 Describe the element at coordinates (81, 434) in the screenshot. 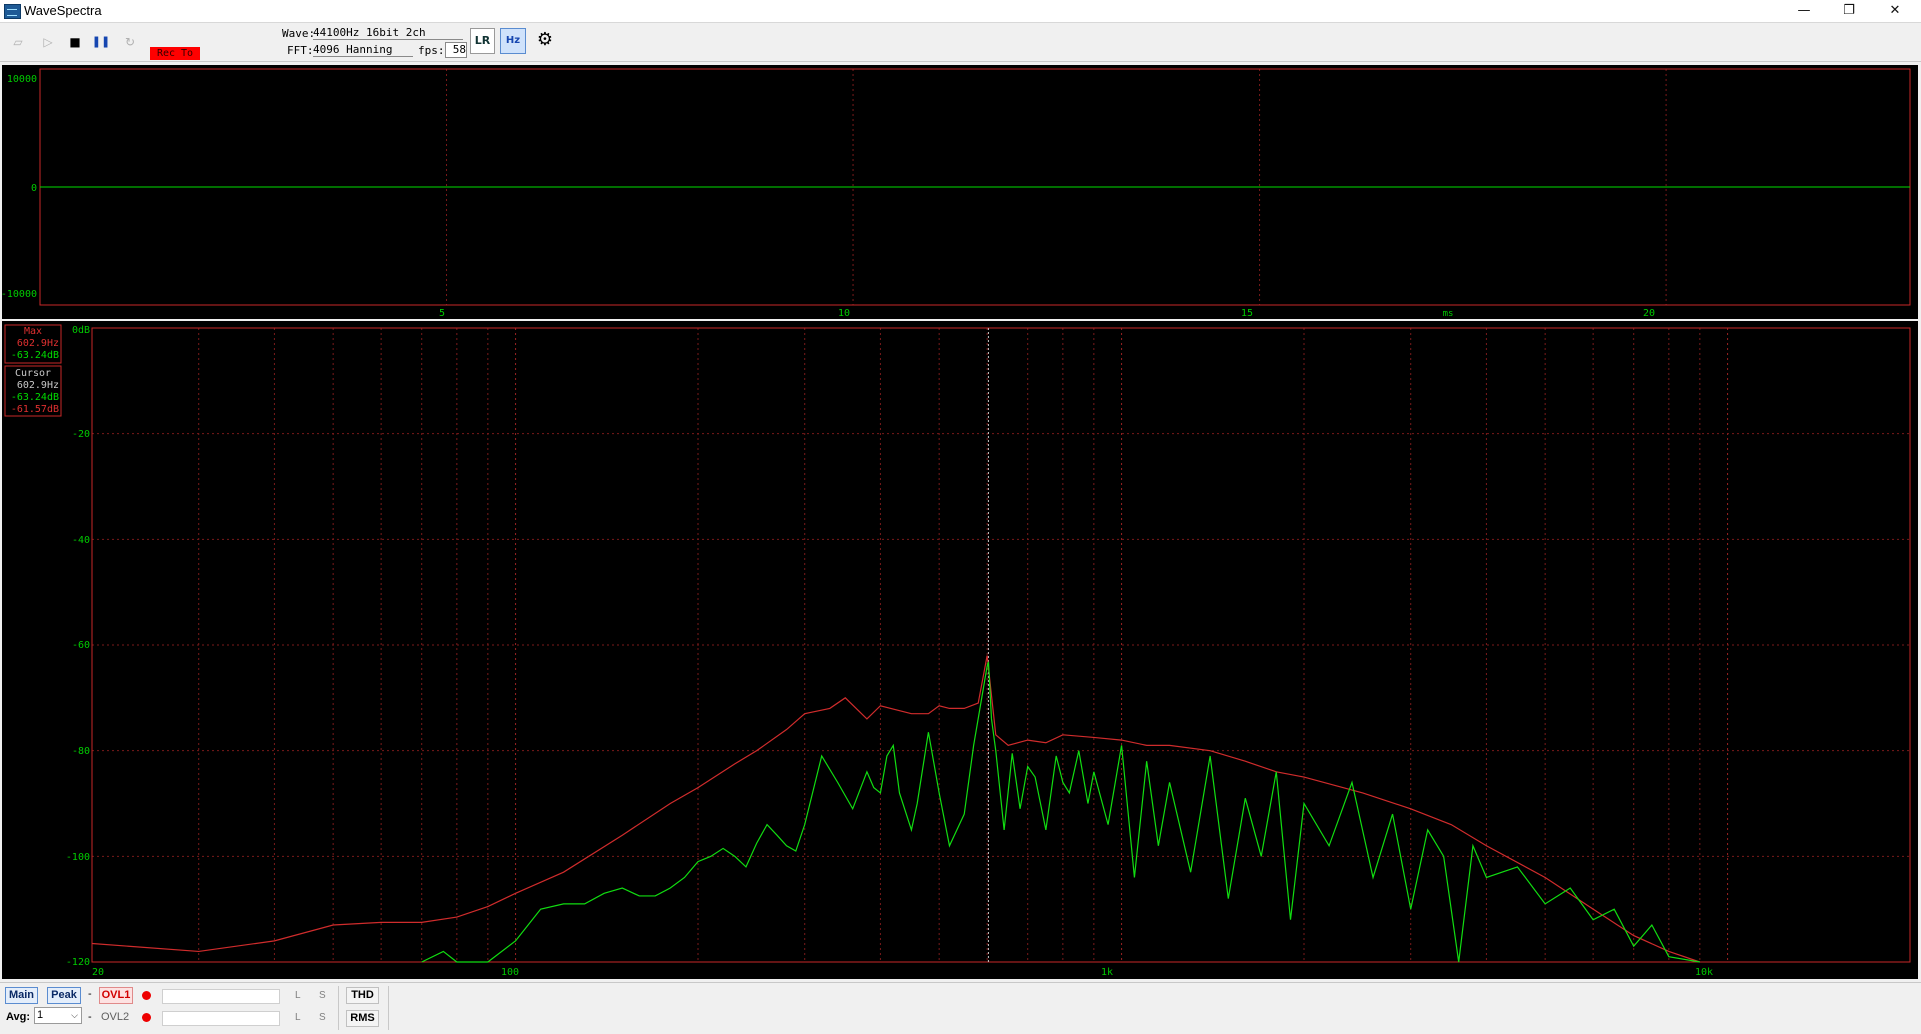

I see `spec-ytick-minus-20: -20` at that location.